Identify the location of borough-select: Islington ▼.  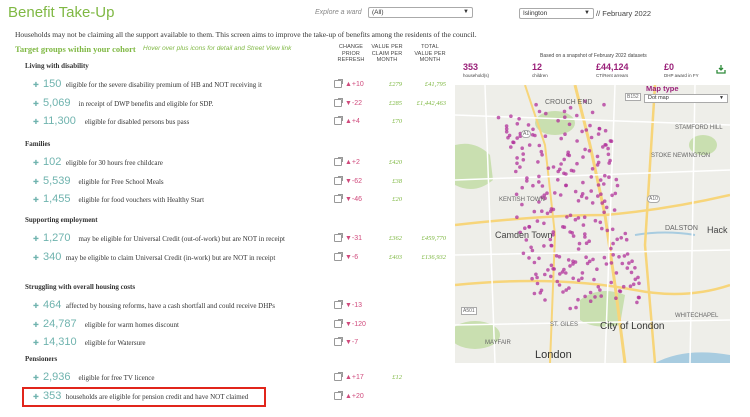
(556, 13).